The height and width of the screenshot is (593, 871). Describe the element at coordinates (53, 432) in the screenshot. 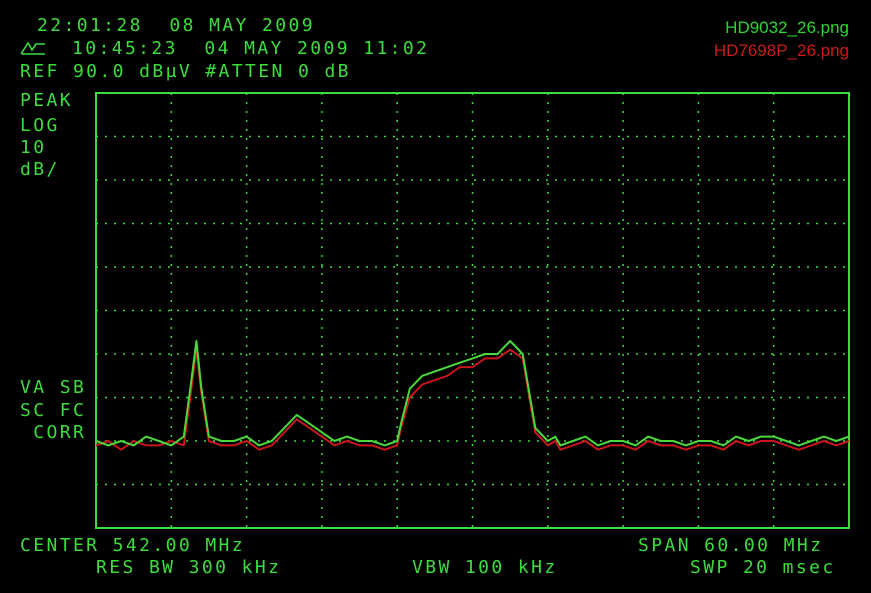

I see `annotation-corr: CORR` at that location.